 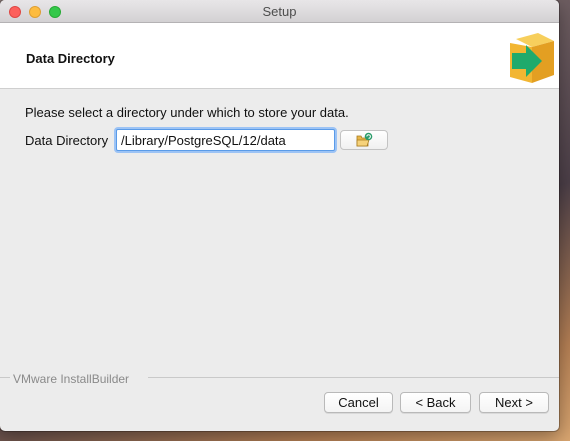 I want to click on back-button: < Back, so click(x=435, y=402).